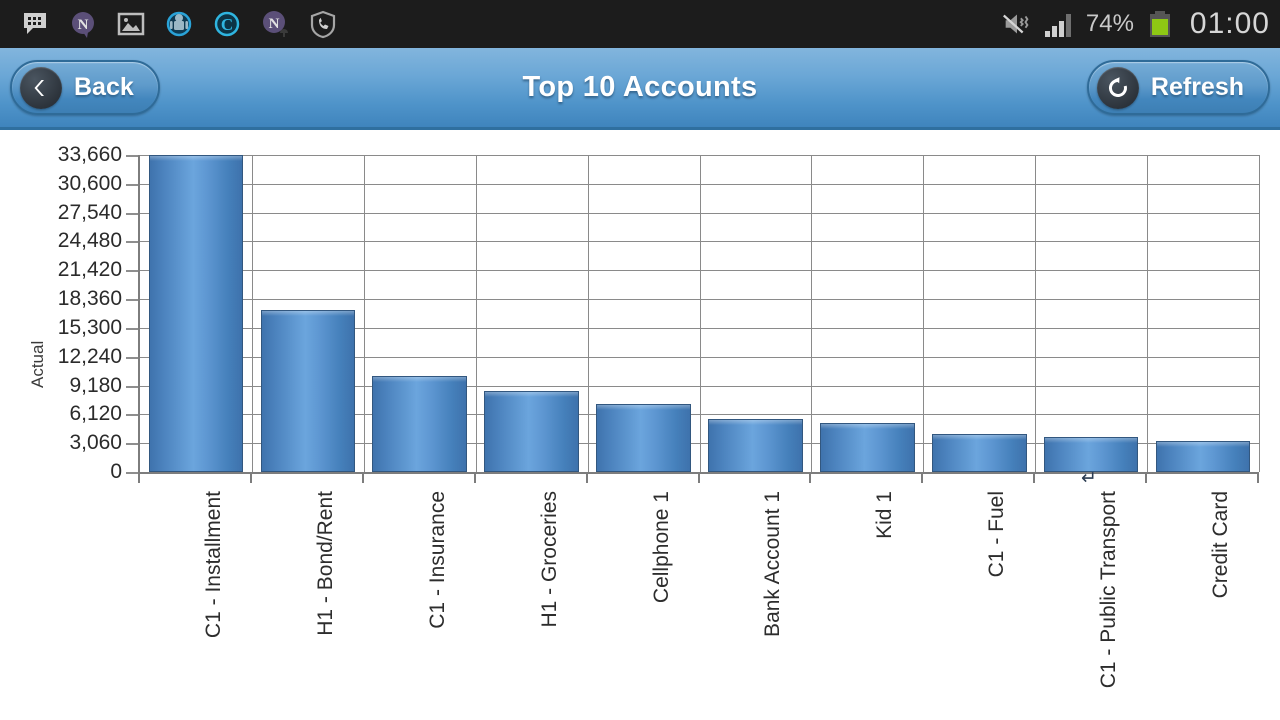 Image resolution: width=1280 pixels, height=720 pixels. What do you see at coordinates (89, 299) in the screenshot?
I see `y-axis-tick-label: 18,360` at bounding box center [89, 299].